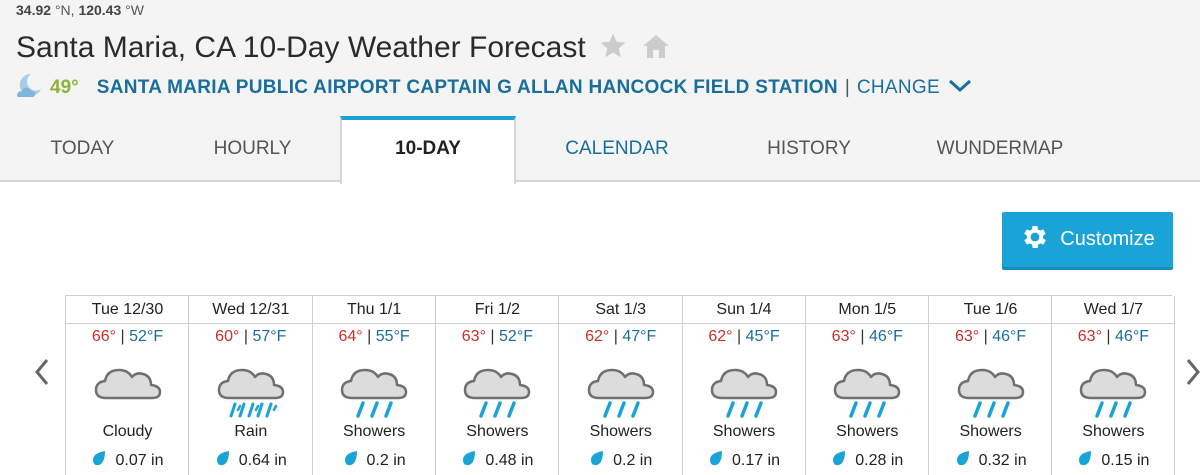  What do you see at coordinates (42, 374) in the screenshot?
I see `chevron-left-icon` at bounding box center [42, 374].